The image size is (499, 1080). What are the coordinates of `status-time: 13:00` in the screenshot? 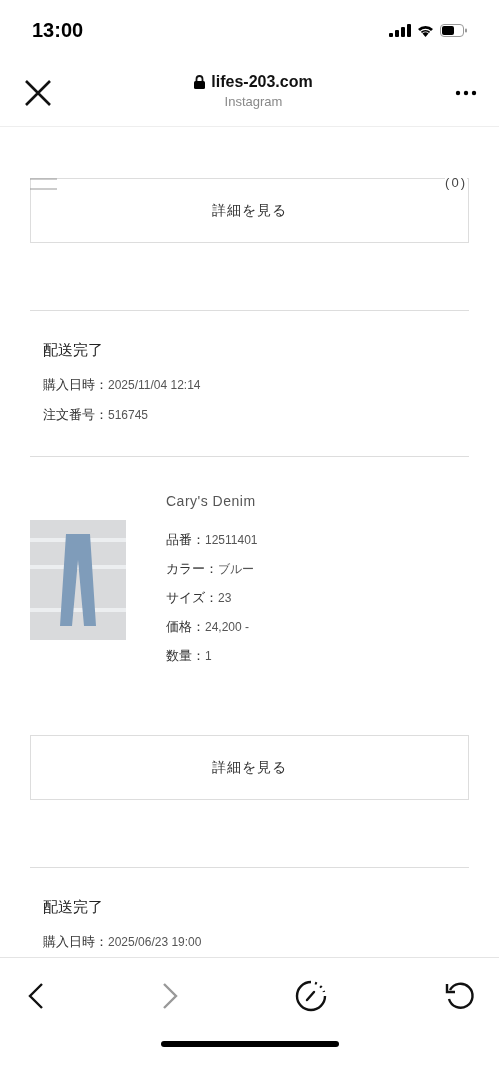 It's located at (58, 30).